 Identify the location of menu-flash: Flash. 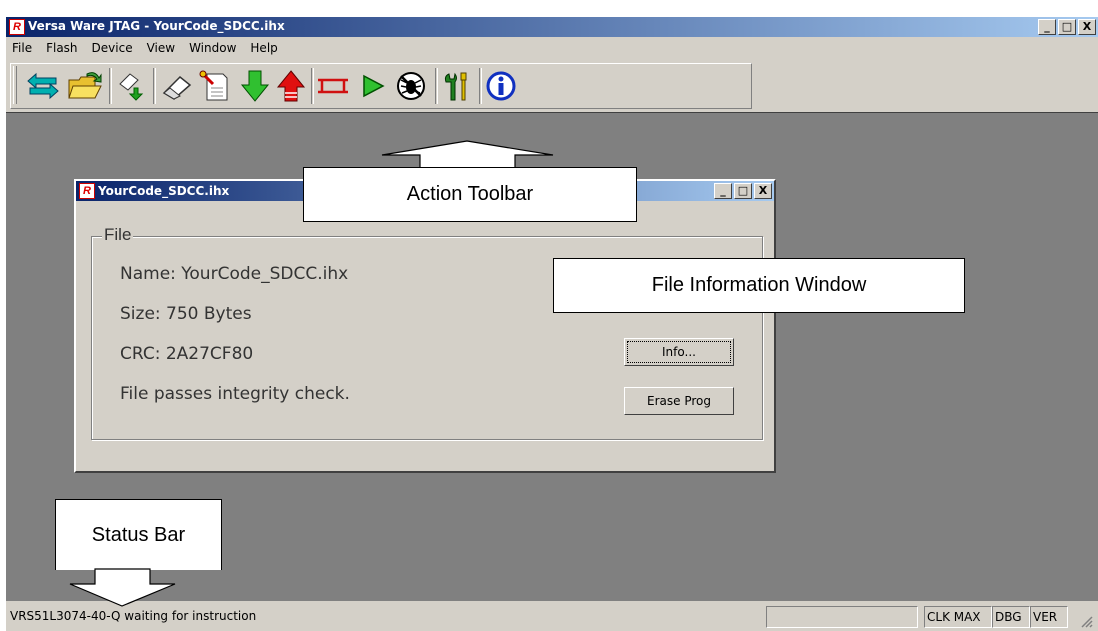
(62, 48).